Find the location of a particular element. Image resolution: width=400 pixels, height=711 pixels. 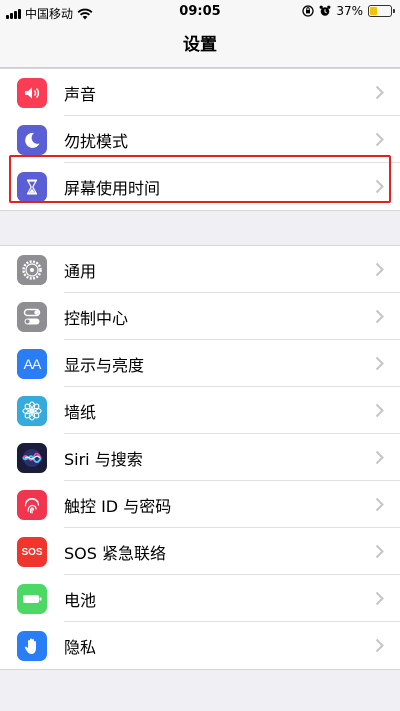

row-label: 墙纸 is located at coordinates (80, 412).